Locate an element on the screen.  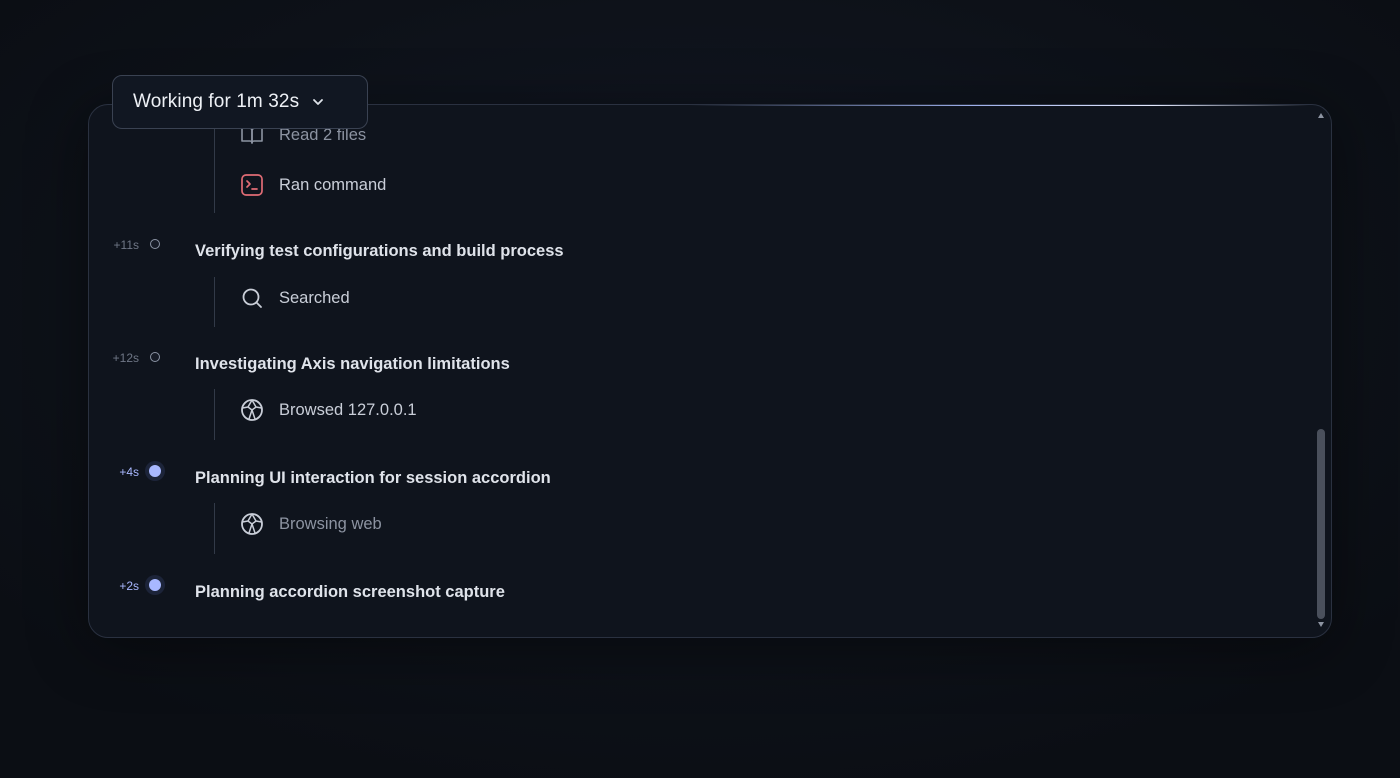
chevron-down-icon is located at coordinates (318, 102).